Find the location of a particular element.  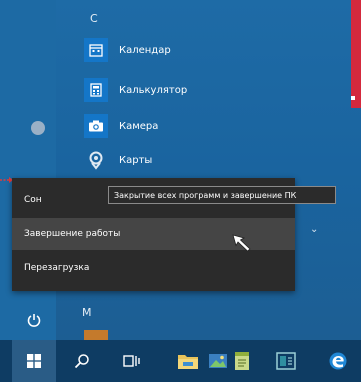

app-item-partial is located at coordinates (96, 335).